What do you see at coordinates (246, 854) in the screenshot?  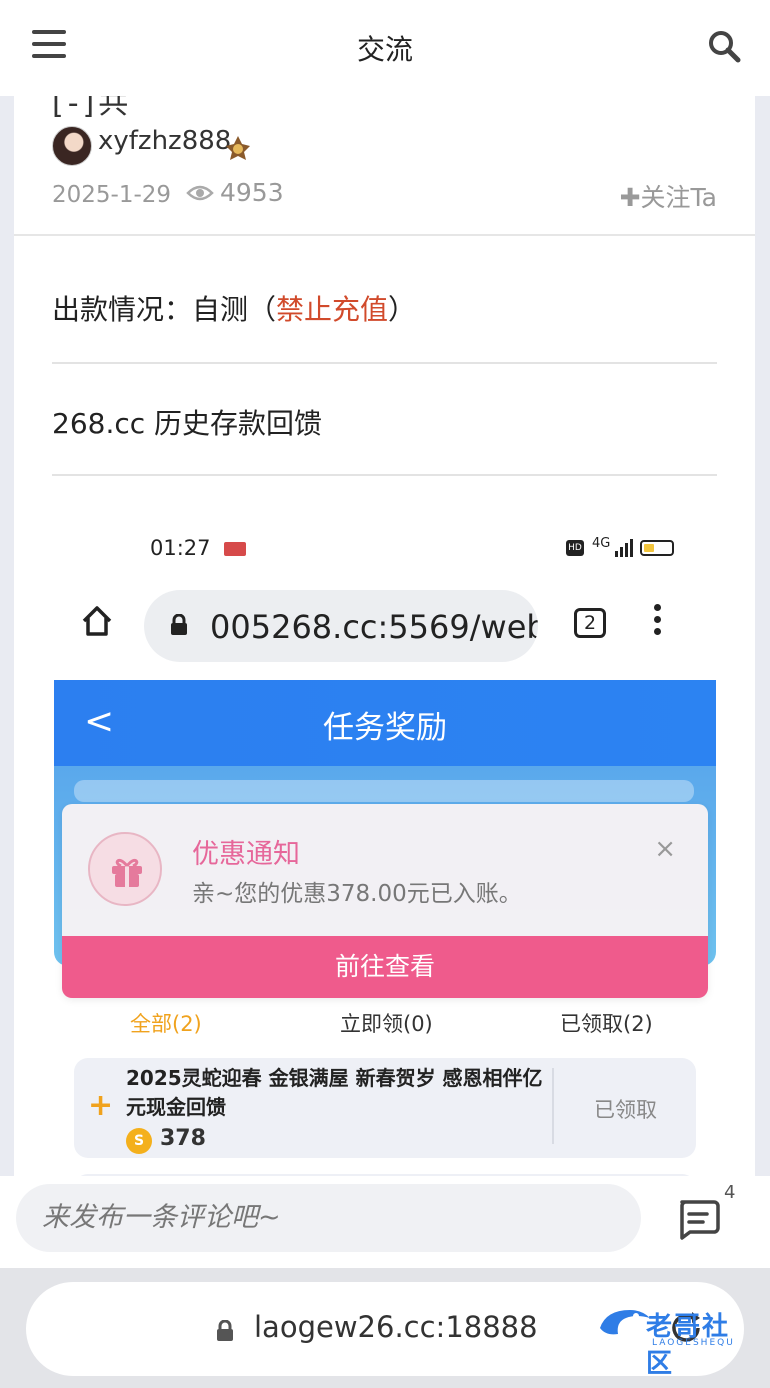 I see `modal-title: 优惠通知` at bounding box center [246, 854].